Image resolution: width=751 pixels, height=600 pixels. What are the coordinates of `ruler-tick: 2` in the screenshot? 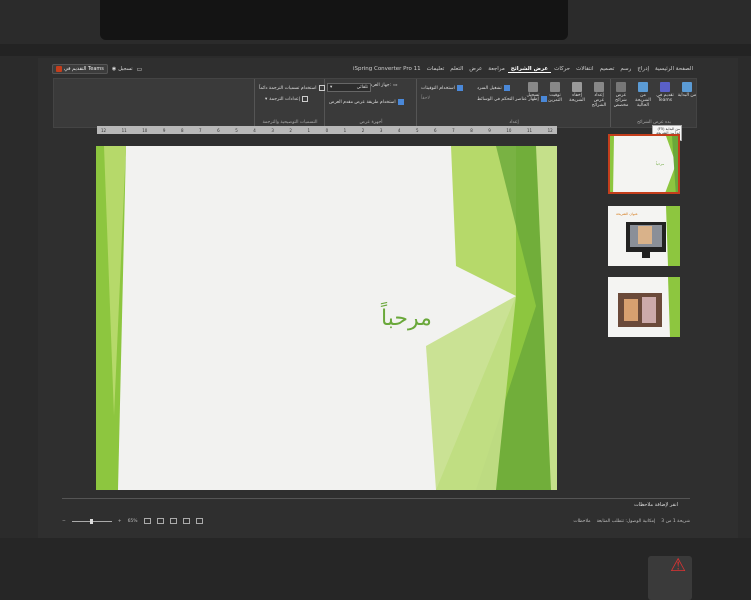 It's located at (290, 130).